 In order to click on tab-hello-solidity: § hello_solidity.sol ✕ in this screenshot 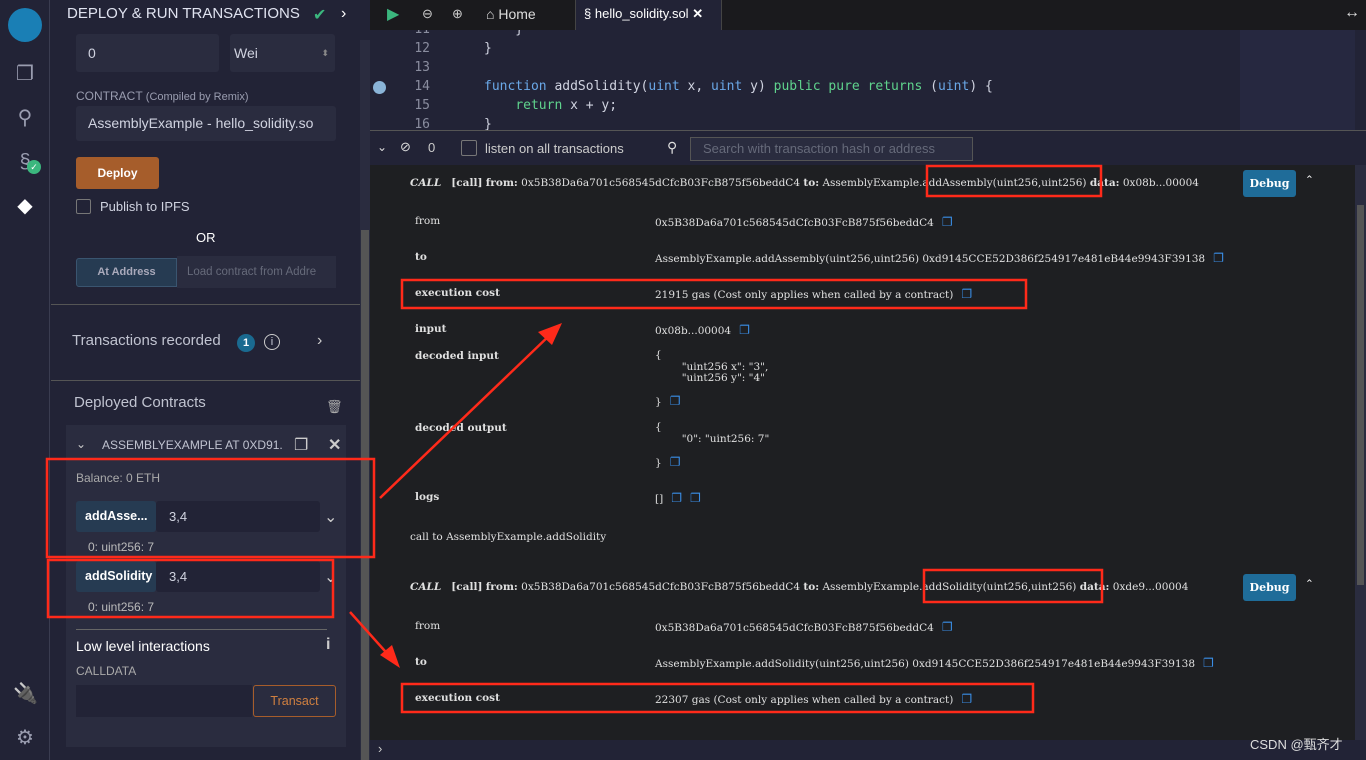, I will do `click(648, 15)`.